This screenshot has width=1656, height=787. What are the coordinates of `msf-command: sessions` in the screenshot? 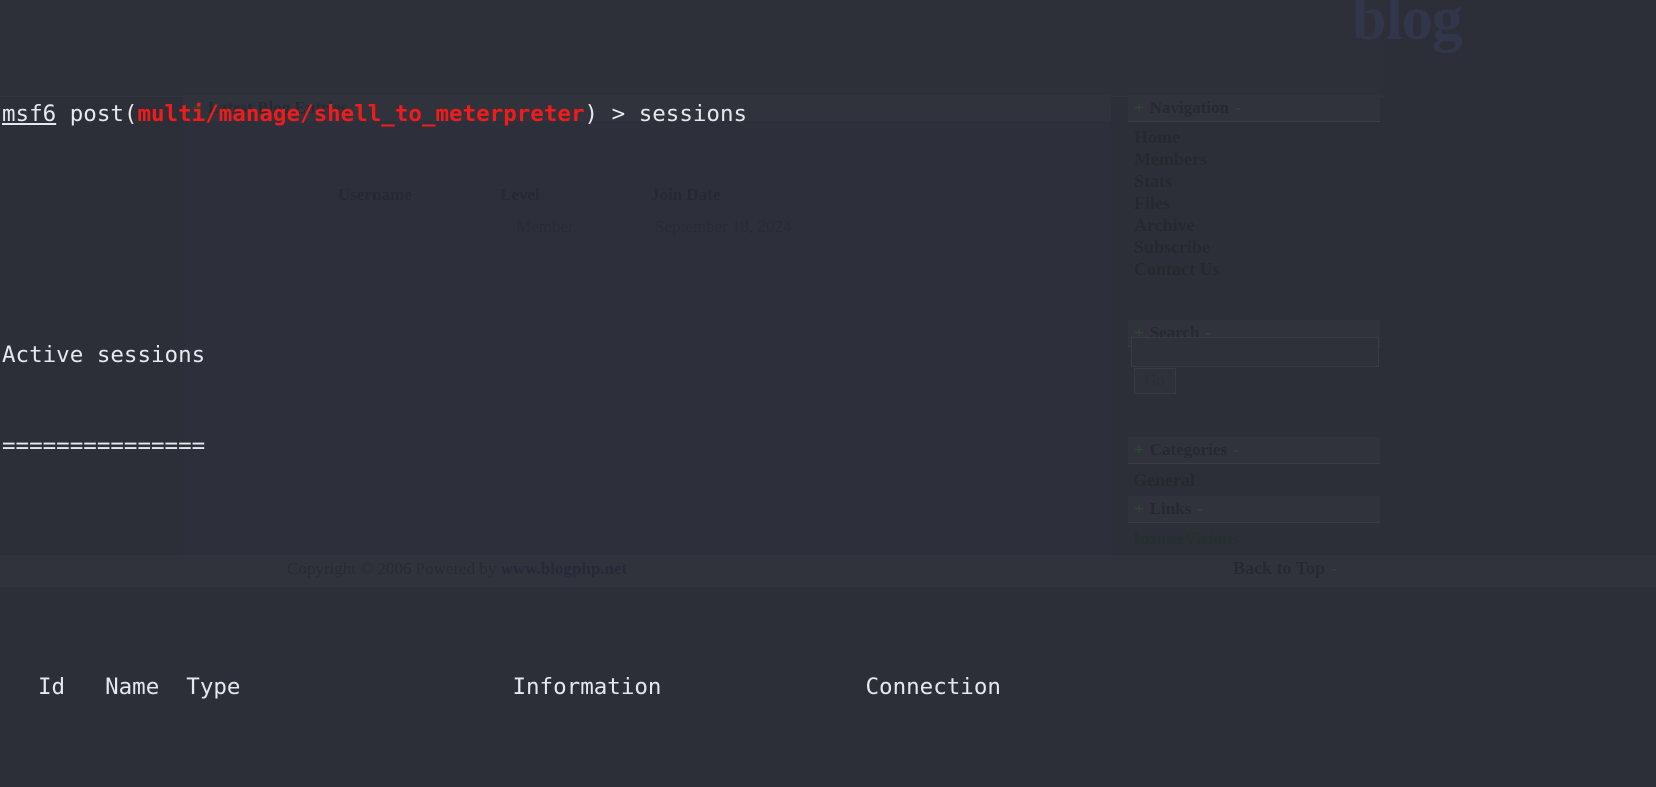 It's located at (693, 113).